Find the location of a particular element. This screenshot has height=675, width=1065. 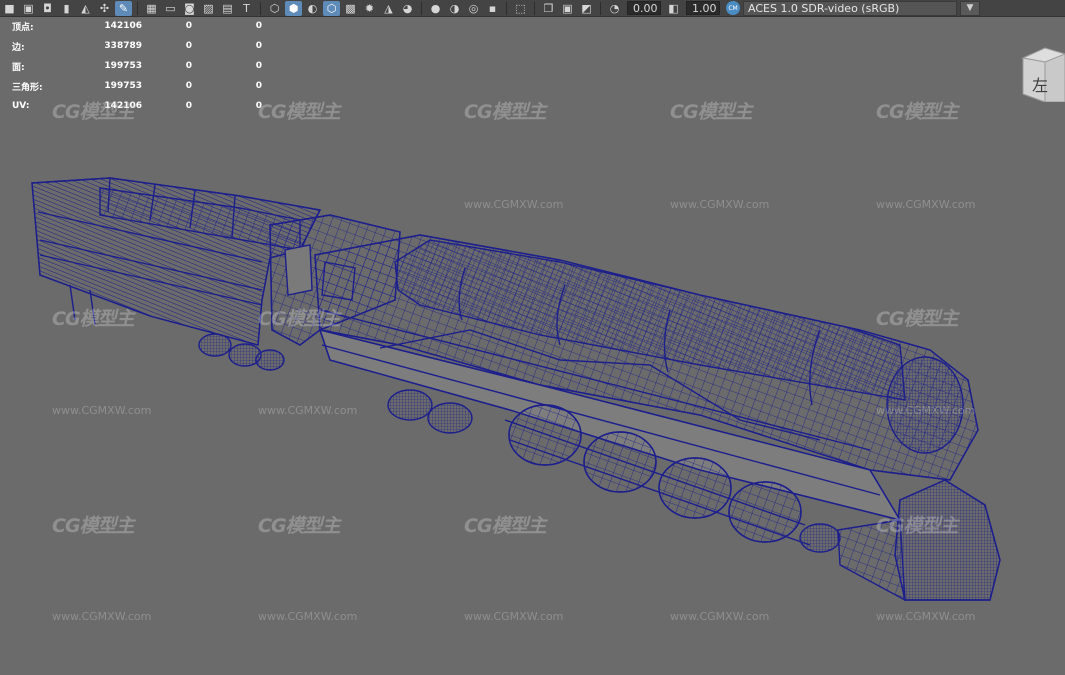

view-cube: 左 is located at coordinates (1042, 73).